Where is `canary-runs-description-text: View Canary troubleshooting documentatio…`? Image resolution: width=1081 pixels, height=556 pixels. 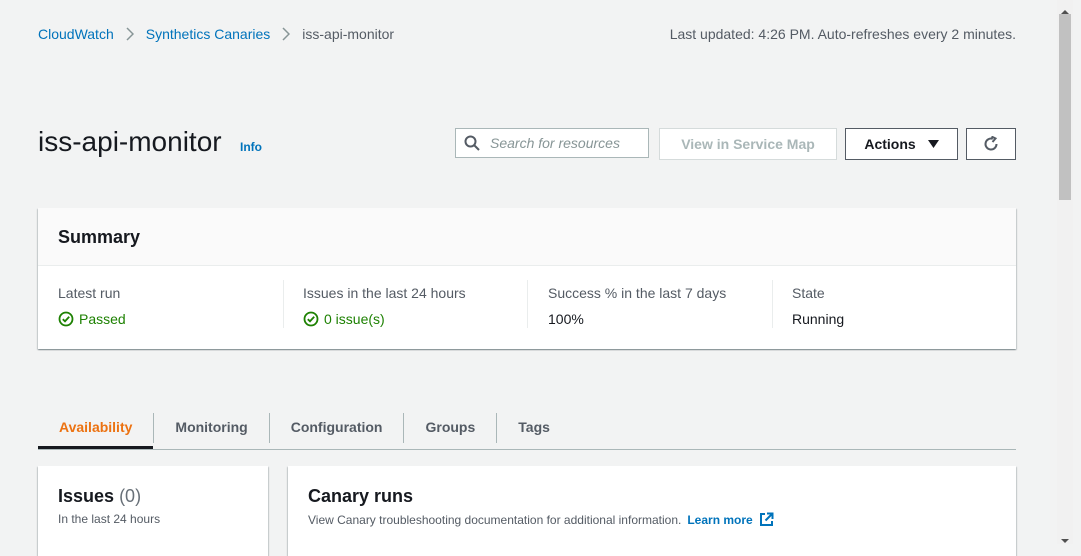 canary-runs-description-text: View Canary troubleshooting documentatio… is located at coordinates (495, 519).